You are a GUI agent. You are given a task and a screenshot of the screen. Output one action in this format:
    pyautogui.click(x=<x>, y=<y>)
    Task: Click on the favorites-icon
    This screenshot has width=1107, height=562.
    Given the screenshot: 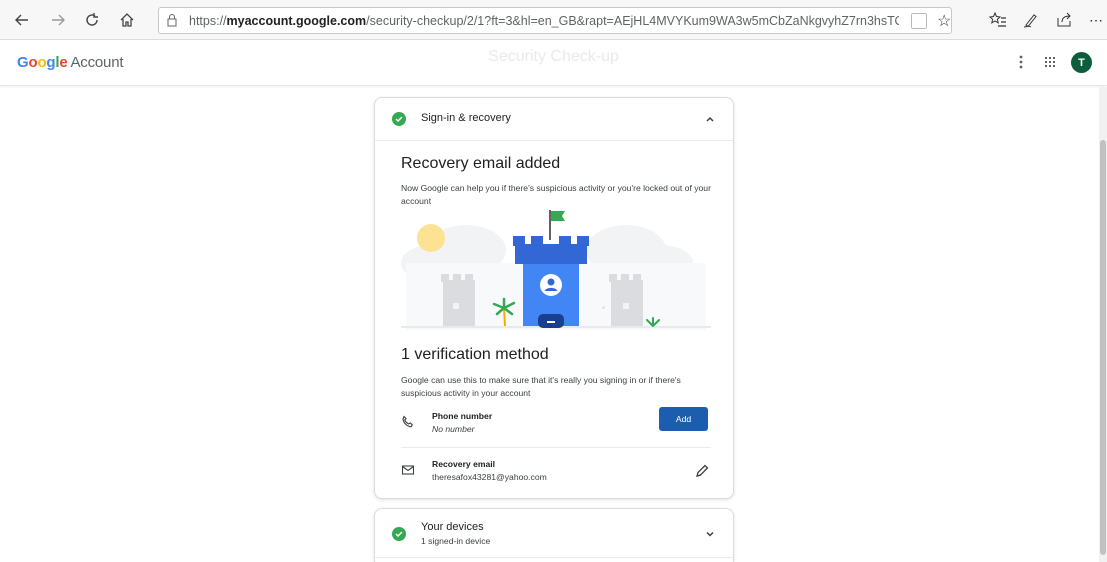 What is the action you would take?
    pyautogui.click(x=998, y=20)
    